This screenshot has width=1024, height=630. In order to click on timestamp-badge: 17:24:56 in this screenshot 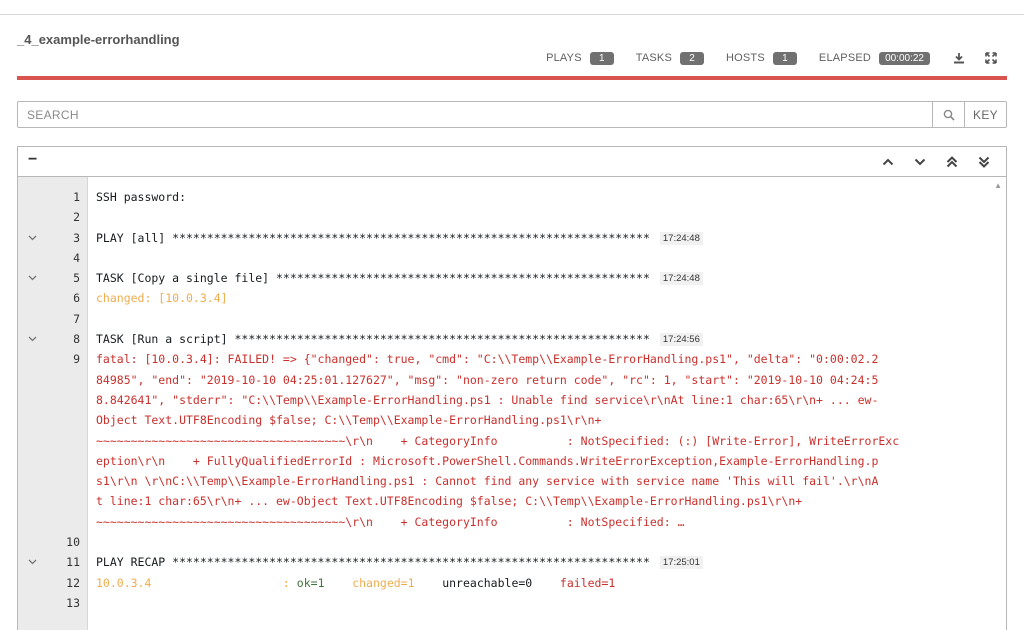, I will do `click(681, 340)`.